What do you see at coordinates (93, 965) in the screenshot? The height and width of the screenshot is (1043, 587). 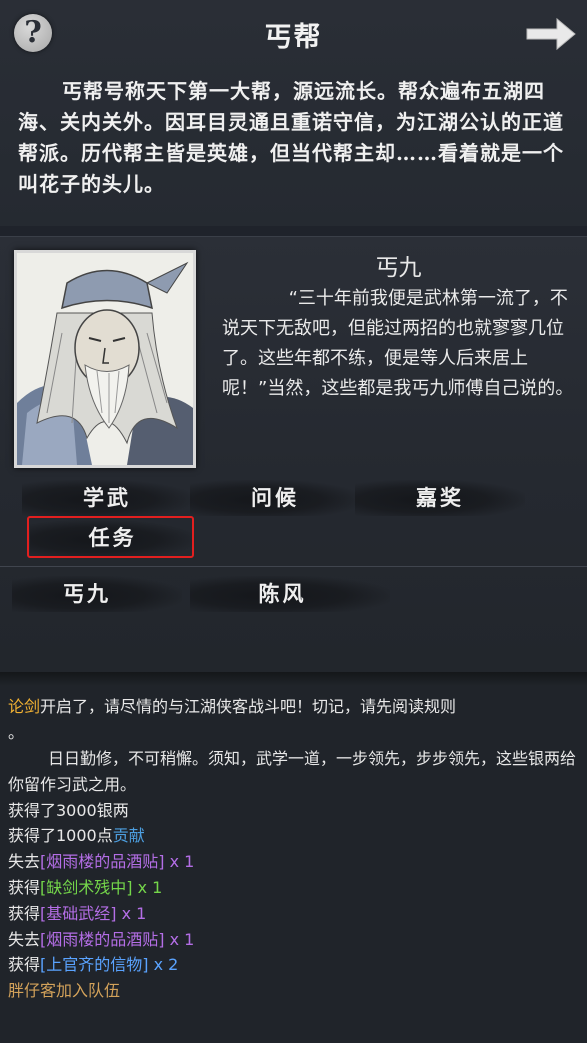 I see `log-line: 获得[上官齐的信物] x 2` at bounding box center [93, 965].